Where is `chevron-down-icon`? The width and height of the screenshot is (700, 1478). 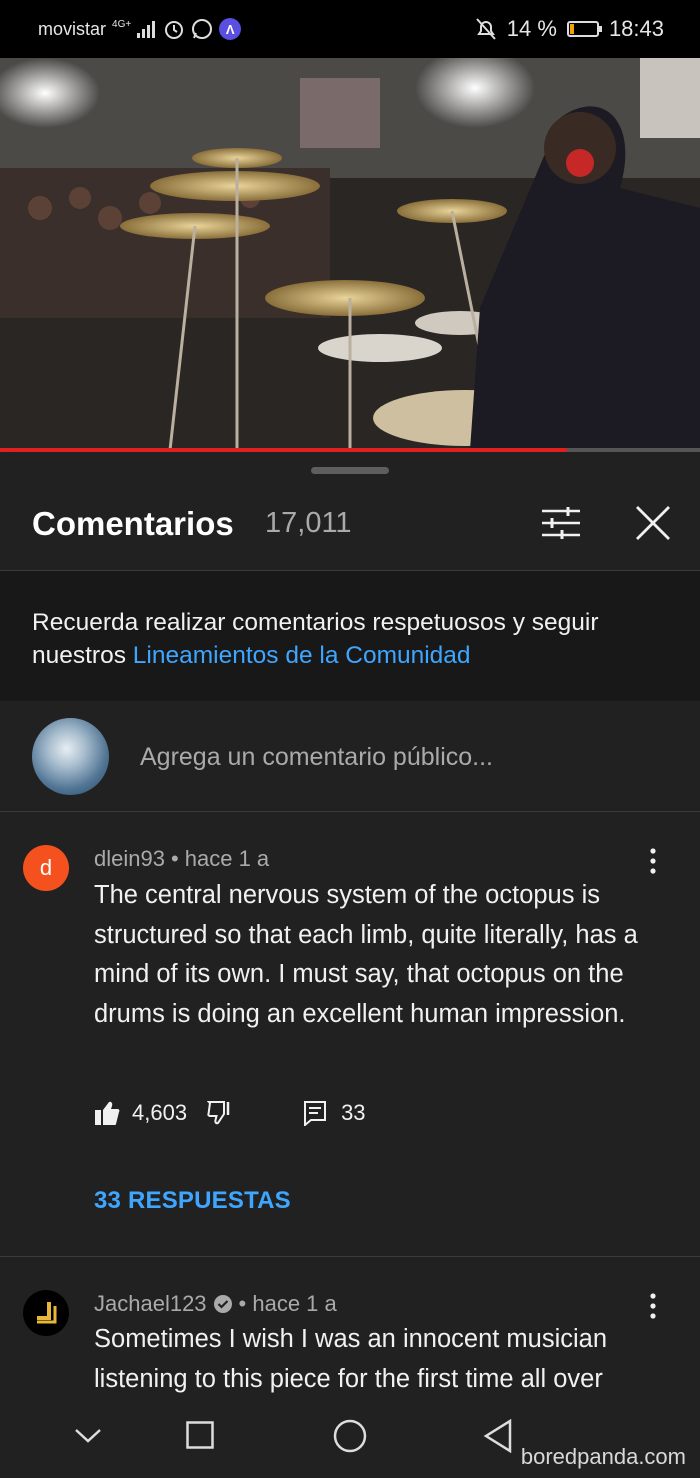 chevron-down-icon is located at coordinates (88, 1436).